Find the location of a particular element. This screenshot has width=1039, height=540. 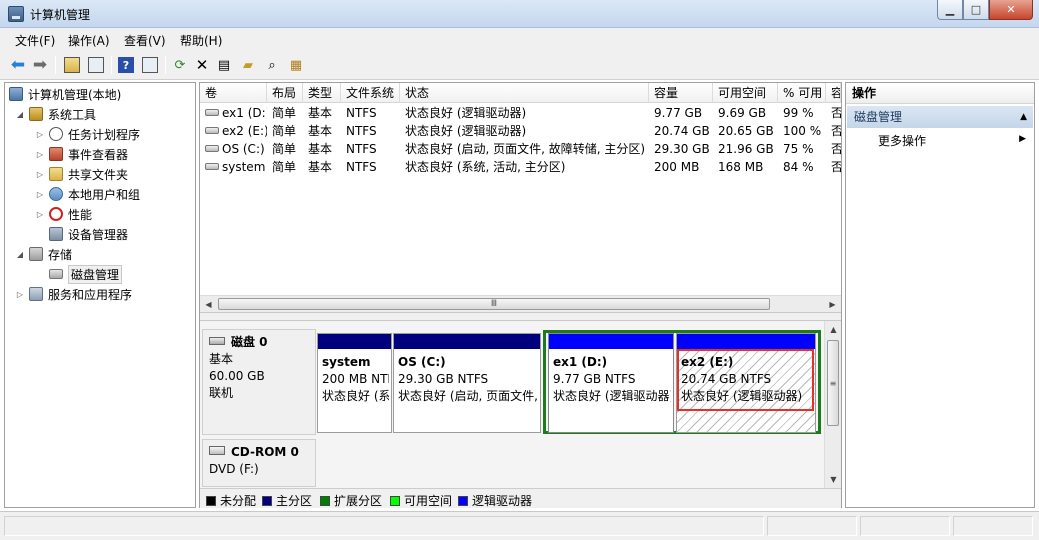

actions-group-disk-management: 磁盘管理 ▲ is located at coordinates (940, 117).